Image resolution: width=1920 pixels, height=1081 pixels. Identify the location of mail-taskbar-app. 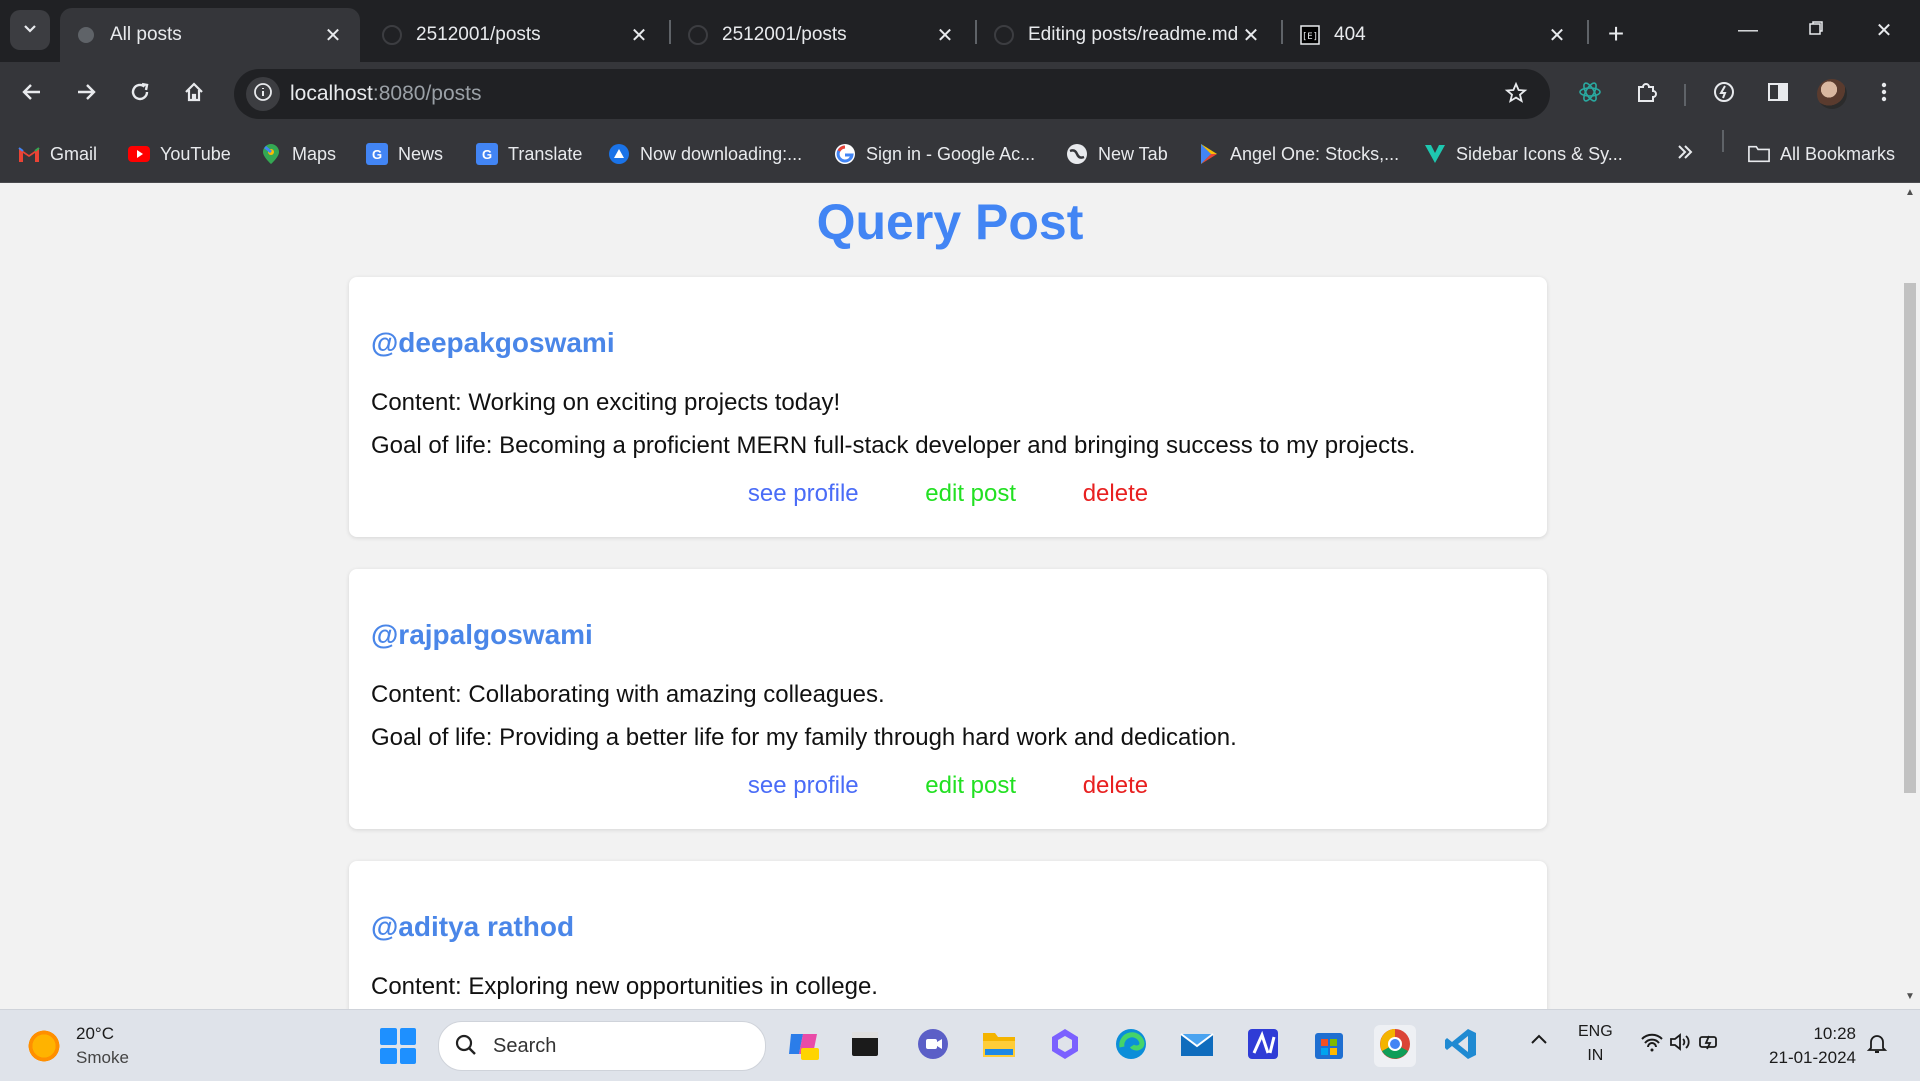
(1197, 1046).